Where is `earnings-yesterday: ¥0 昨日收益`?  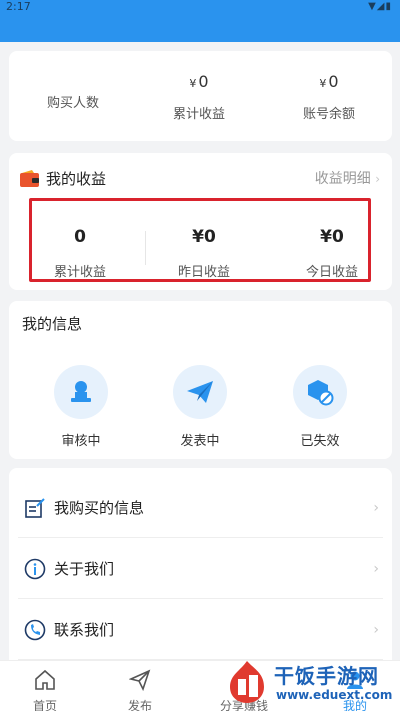 earnings-yesterday: ¥0 昨日收益 is located at coordinates (204, 240).